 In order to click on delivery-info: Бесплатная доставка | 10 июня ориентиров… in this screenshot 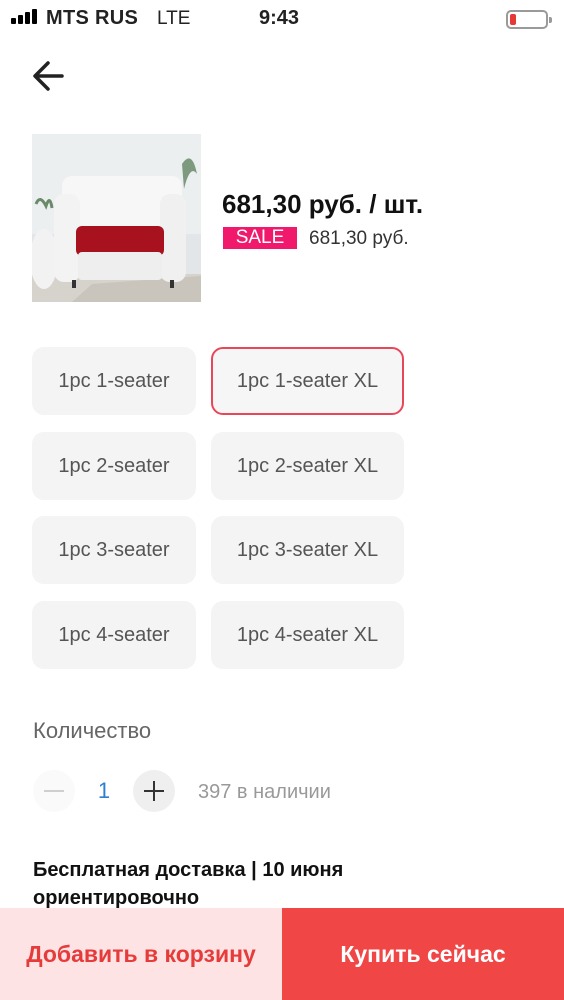, I will do `click(188, 884)`.